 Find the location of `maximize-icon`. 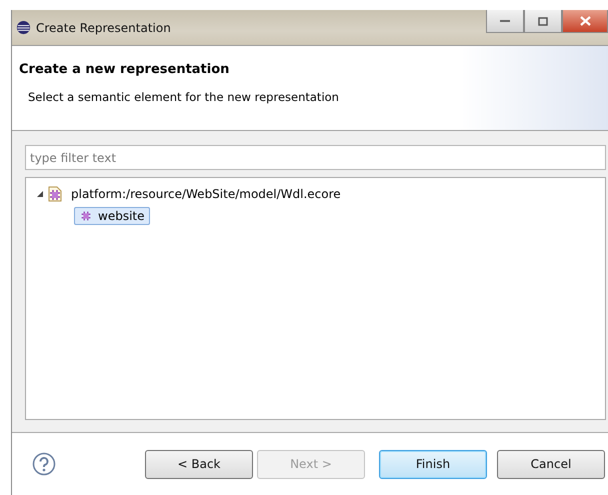

maximize-icon is located at coordinates (543, 21).